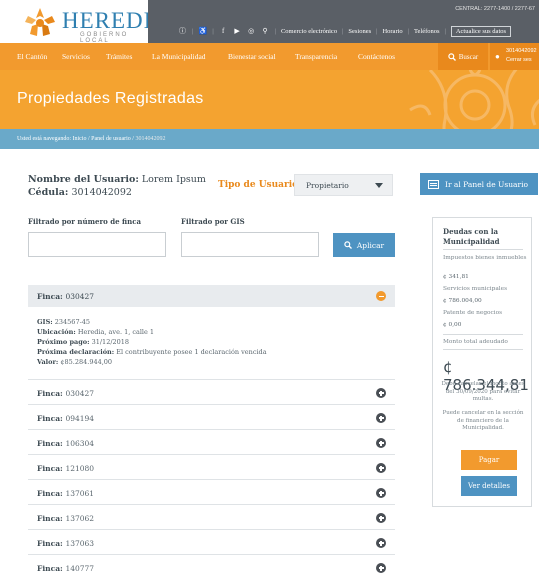  Describe the element at coordinates (495, 9) in the screenshot. I see `central-phone: CENTRAL: 2277-1400 / 2277-67` at that location.